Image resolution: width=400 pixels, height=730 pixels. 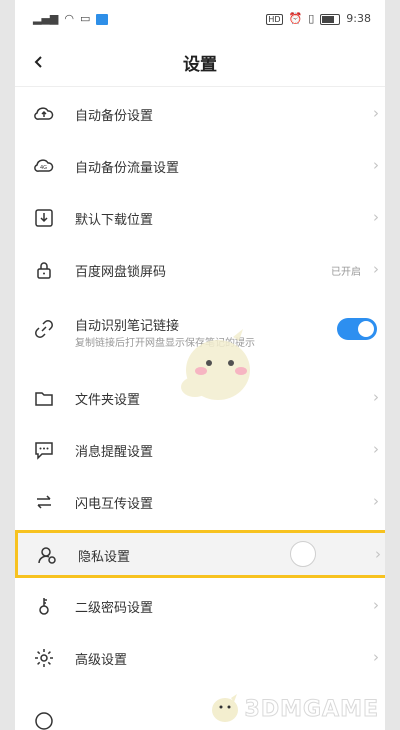 I want to click on status-right: HD ⏰ ▯ 9:38, so click(x=318, y=19).